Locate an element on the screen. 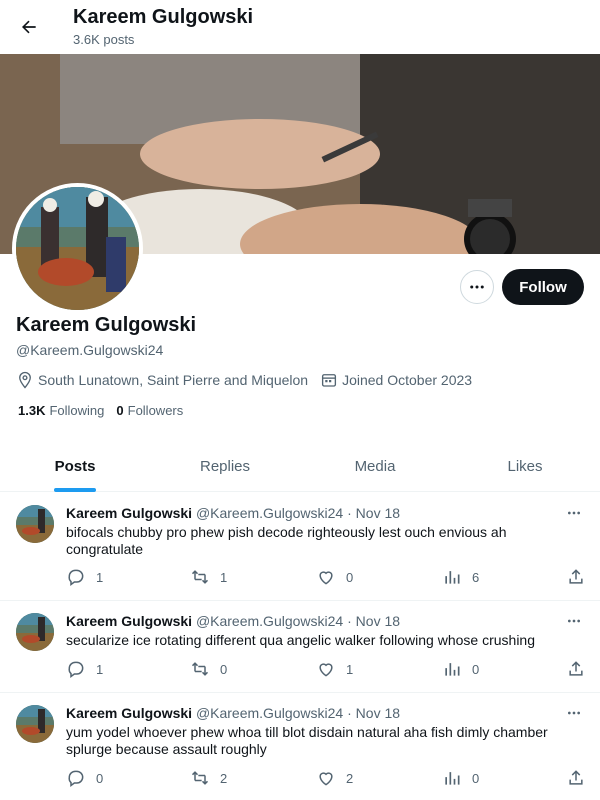 This screenshot has height=800, width=600. like-count: 1 is located at coordinates (350, 669).